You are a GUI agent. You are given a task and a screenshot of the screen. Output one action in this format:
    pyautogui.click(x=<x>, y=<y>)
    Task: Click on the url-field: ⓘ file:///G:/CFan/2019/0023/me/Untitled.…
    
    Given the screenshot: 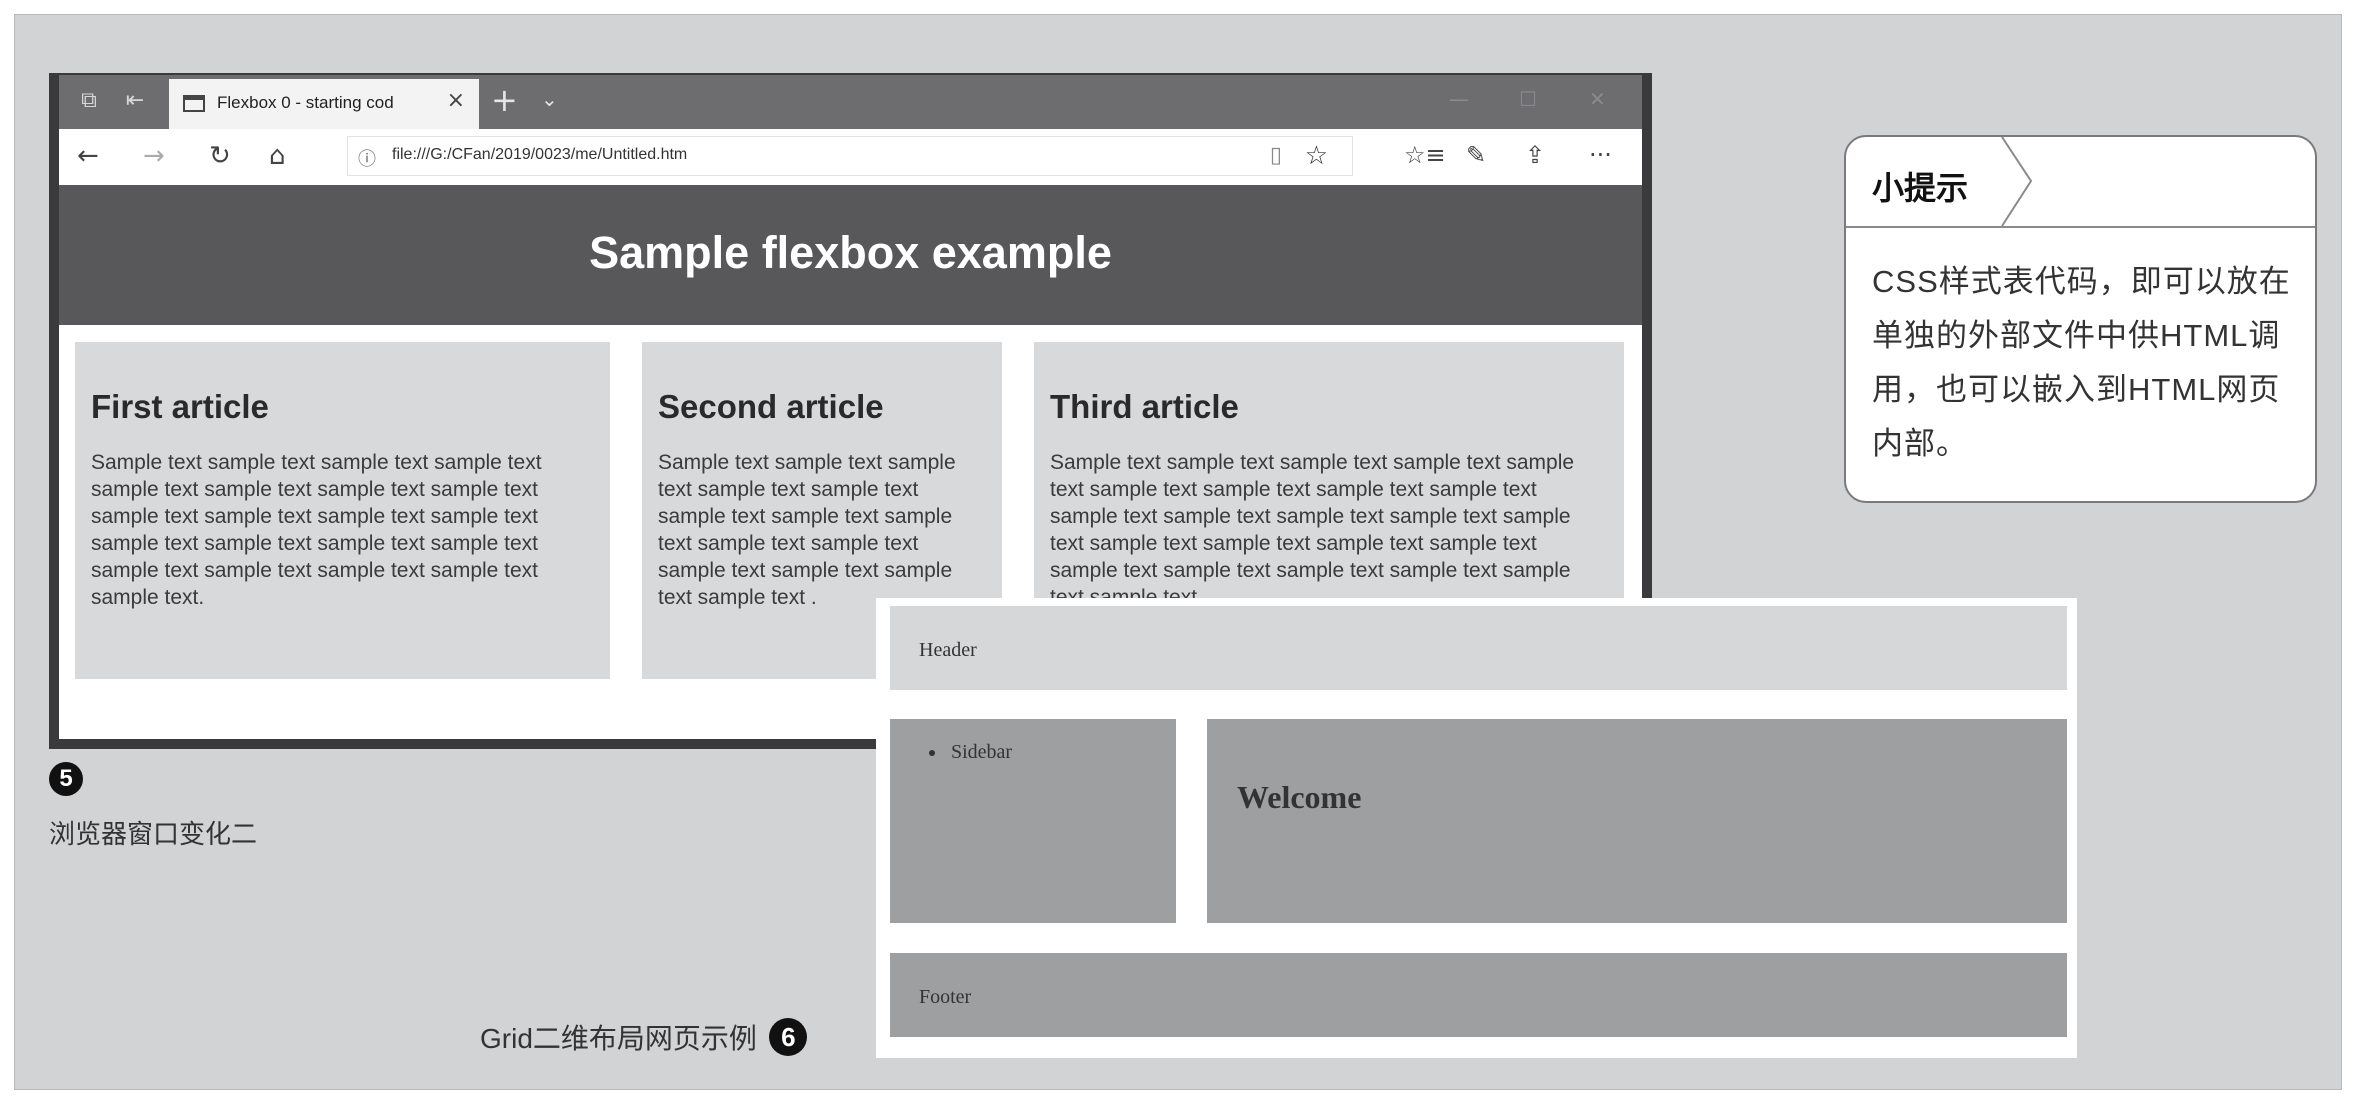 What is the action you would take?
    pyautogui.click(x=850, y=156)
    